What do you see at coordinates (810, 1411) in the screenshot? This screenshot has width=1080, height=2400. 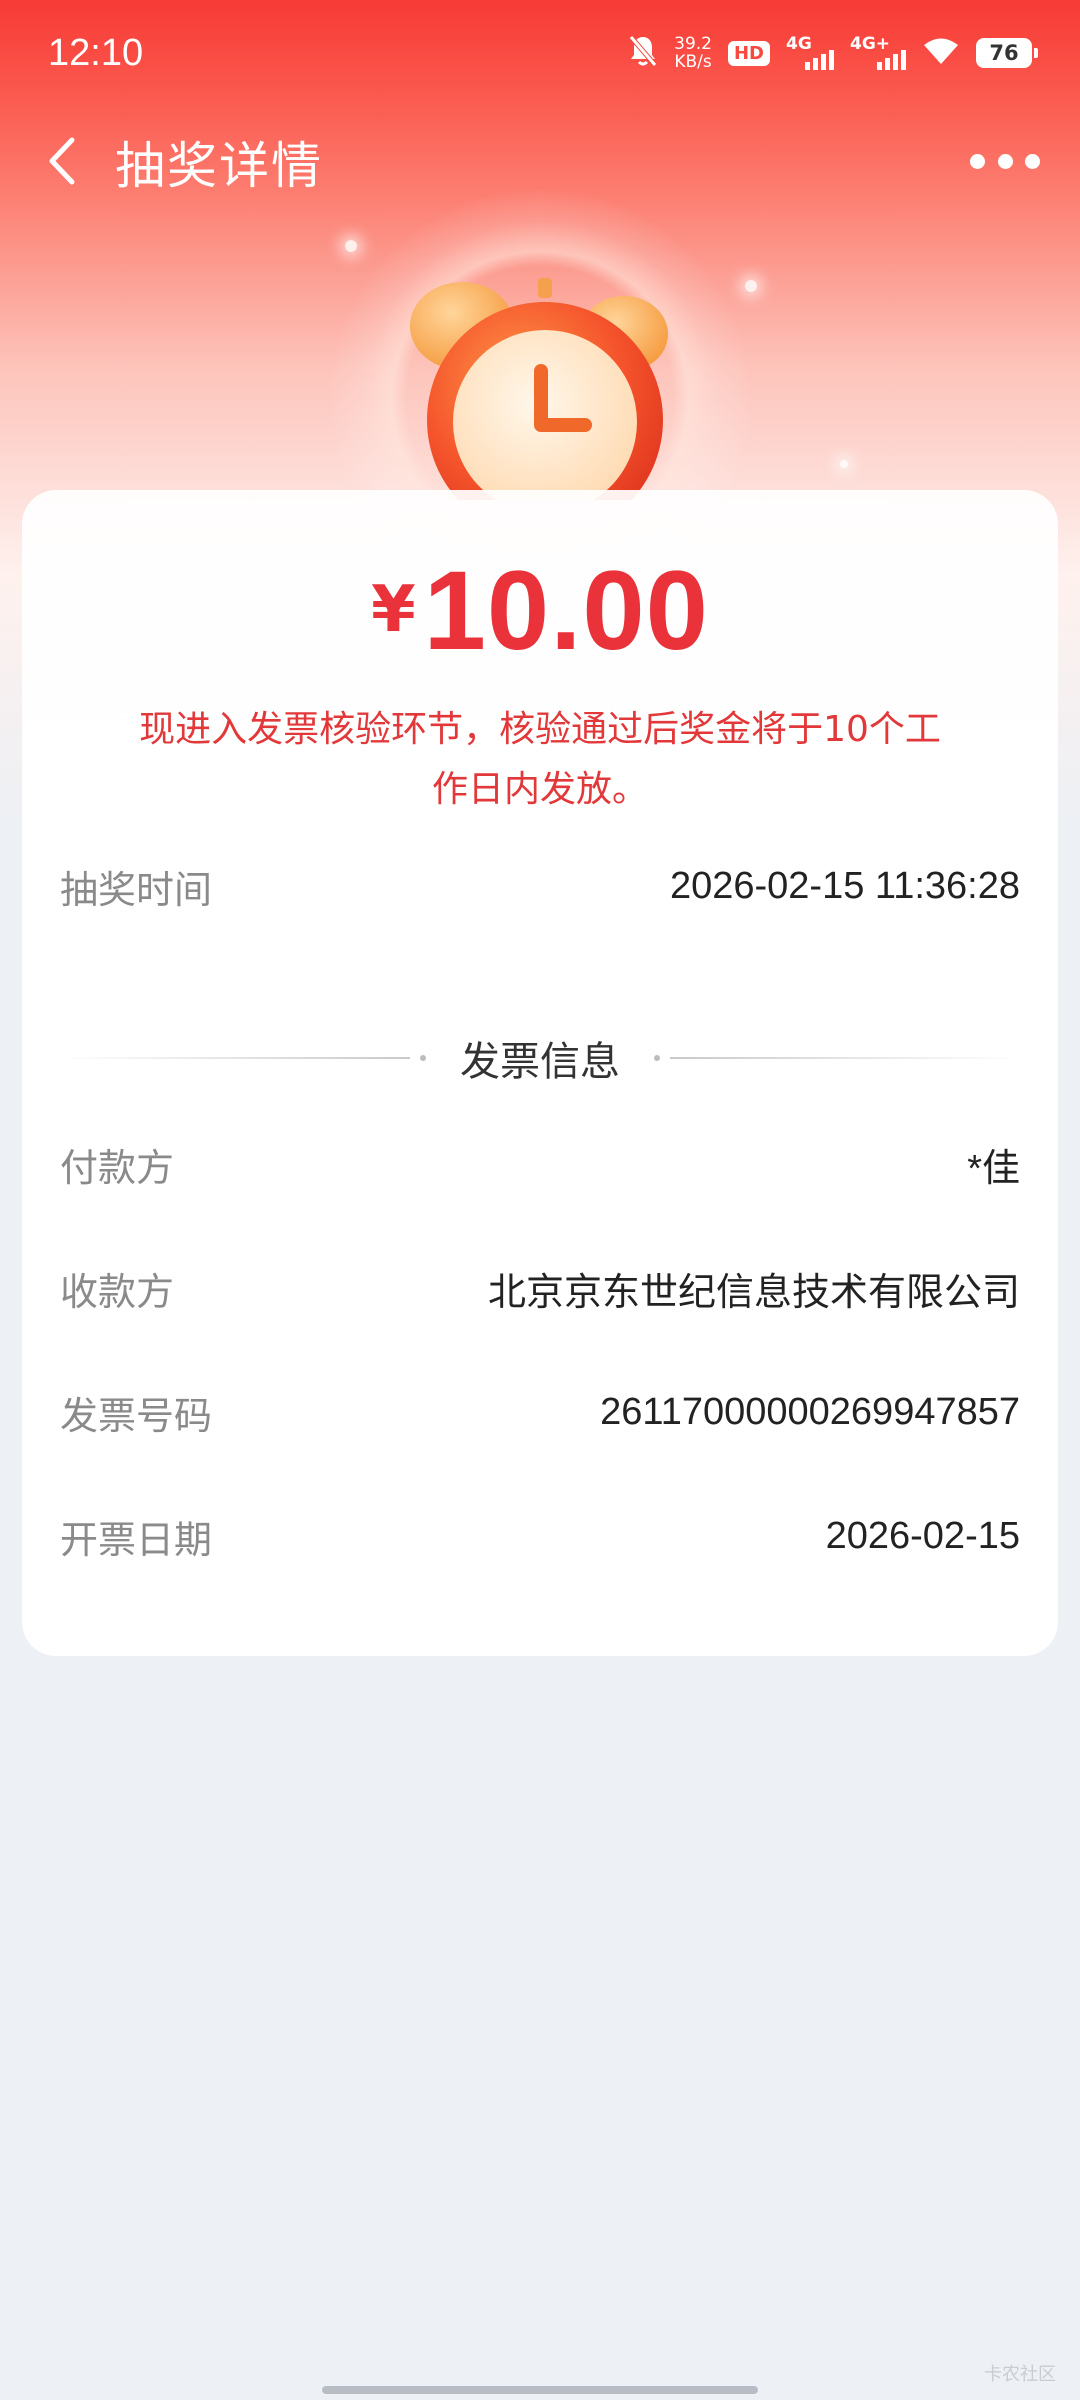 I see `invoice-number-value: 26117000000269947857` at bounding box center [810, 1411].